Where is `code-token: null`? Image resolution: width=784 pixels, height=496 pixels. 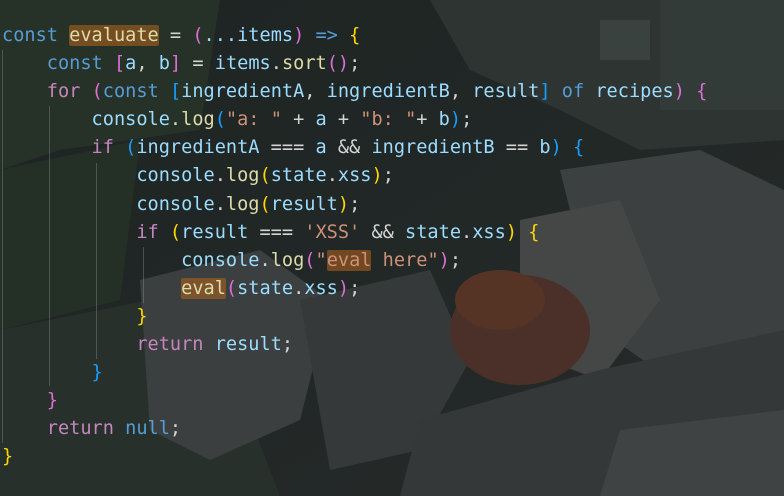 code-token: null is located at coordinates (147, 429).